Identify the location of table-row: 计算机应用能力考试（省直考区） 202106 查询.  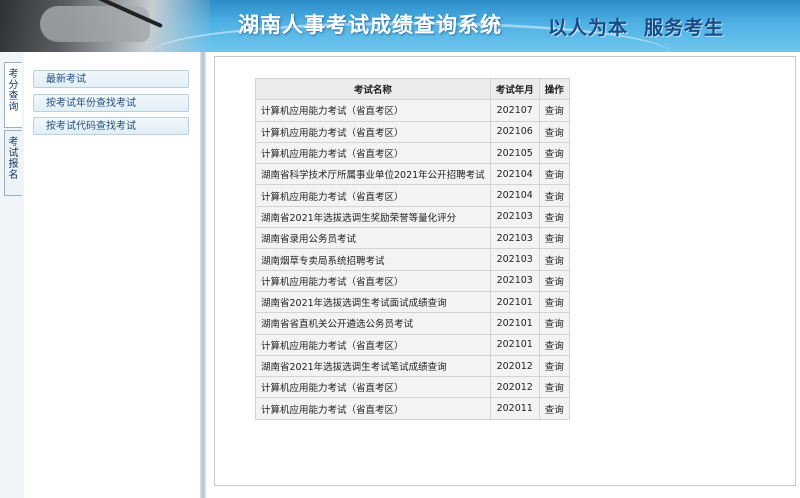
(412, 131).